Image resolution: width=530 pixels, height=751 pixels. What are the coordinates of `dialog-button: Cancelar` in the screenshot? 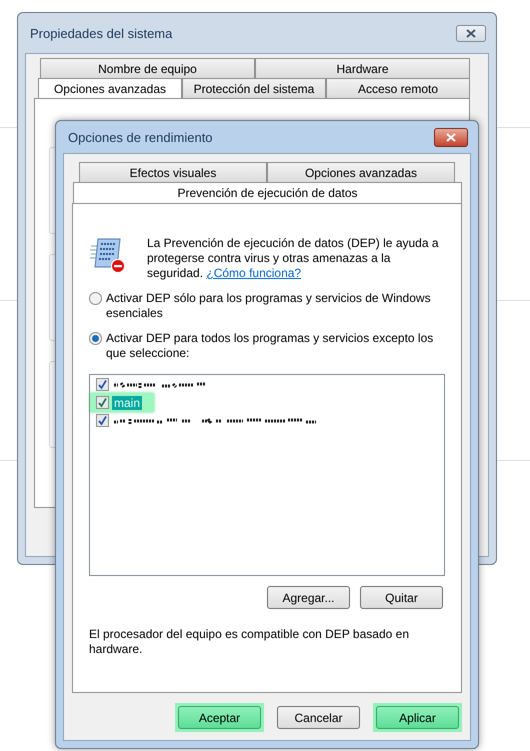 It's located at (318, 717).